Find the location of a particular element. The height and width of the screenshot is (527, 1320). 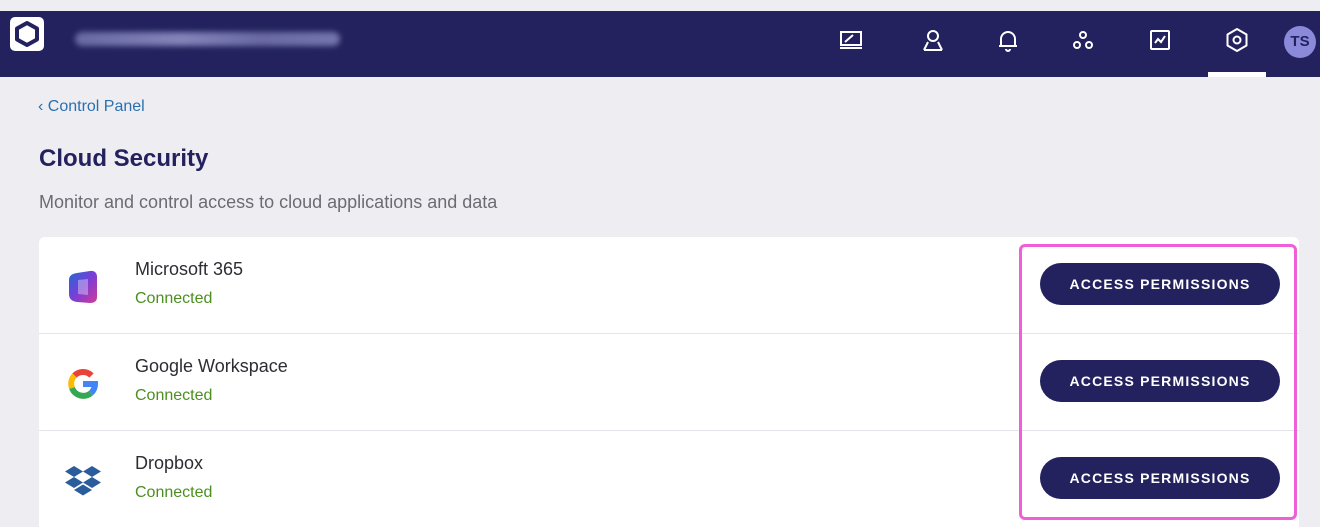

google-icon is located at coordinates (83, 384).